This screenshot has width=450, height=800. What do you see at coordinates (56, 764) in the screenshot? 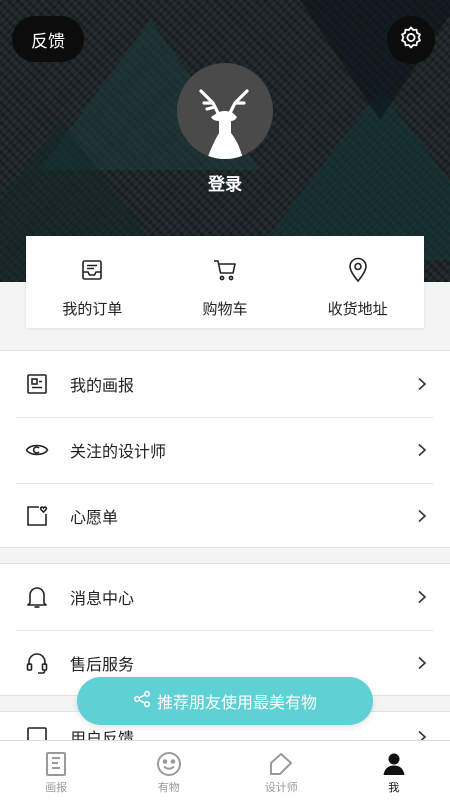
I see `magazine-icon` at bounding box center [56, 764].